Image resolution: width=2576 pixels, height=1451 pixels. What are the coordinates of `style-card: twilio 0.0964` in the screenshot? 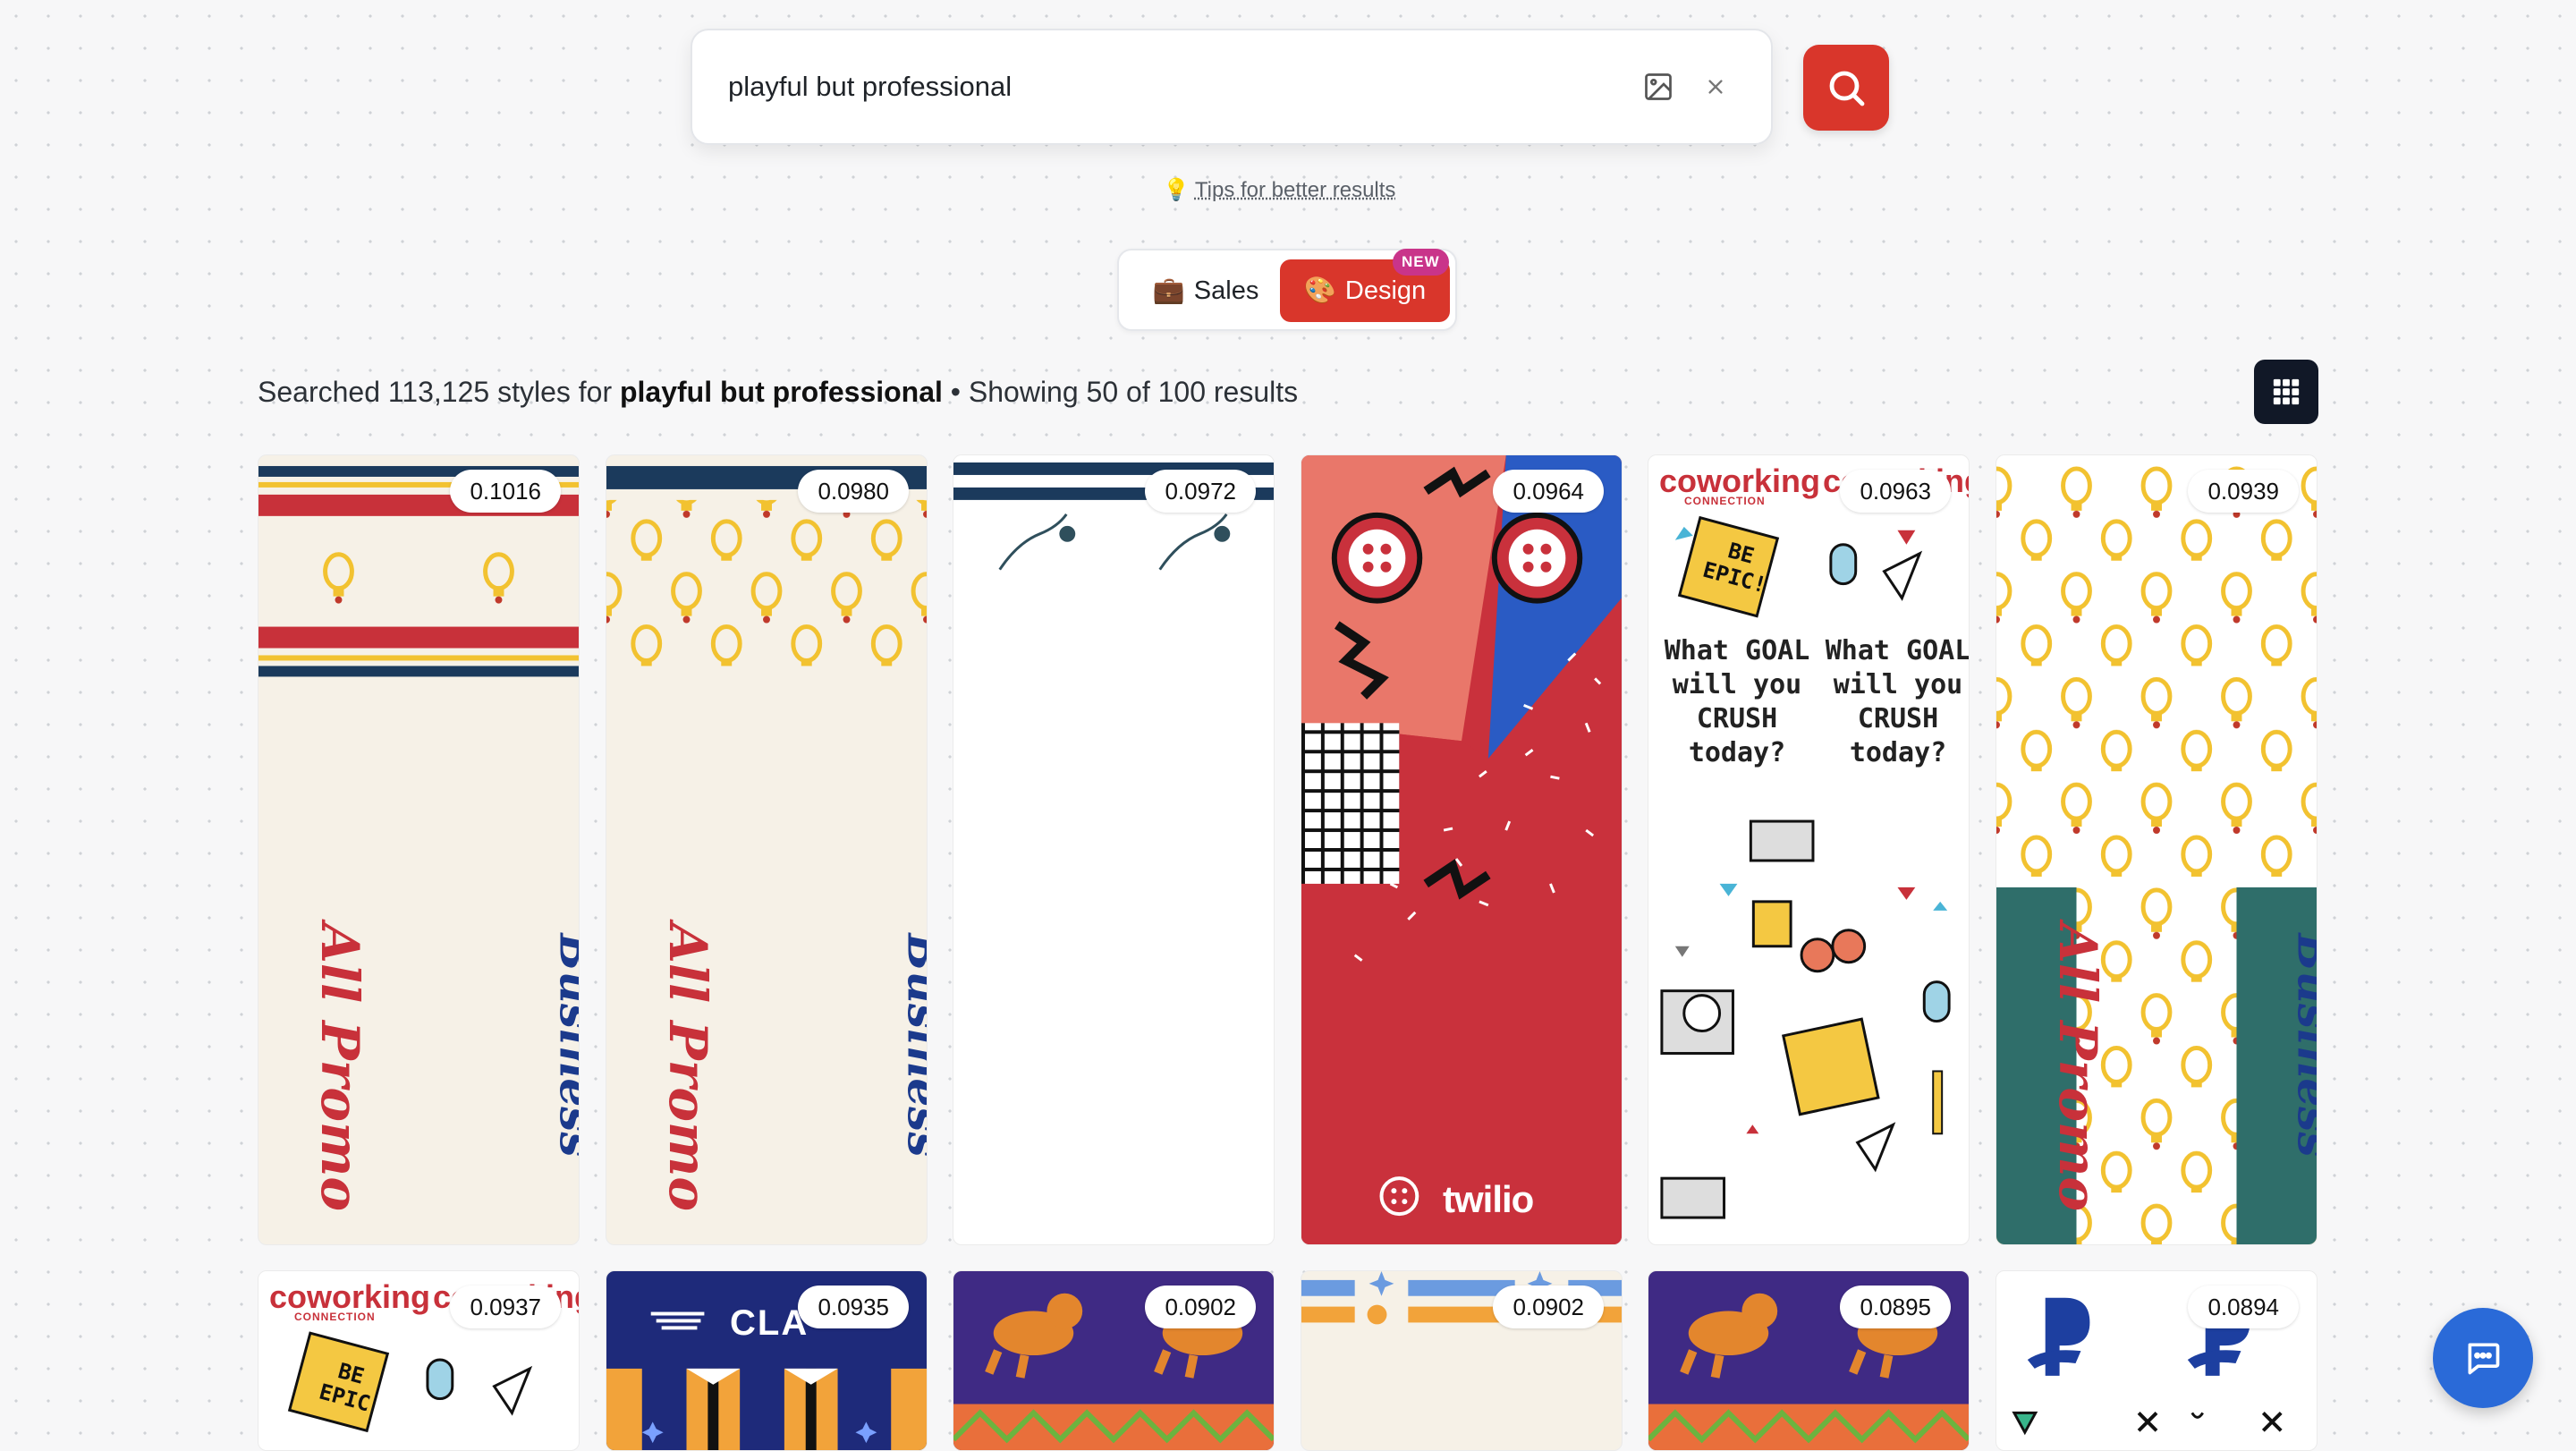 It's located at (1462, 849).